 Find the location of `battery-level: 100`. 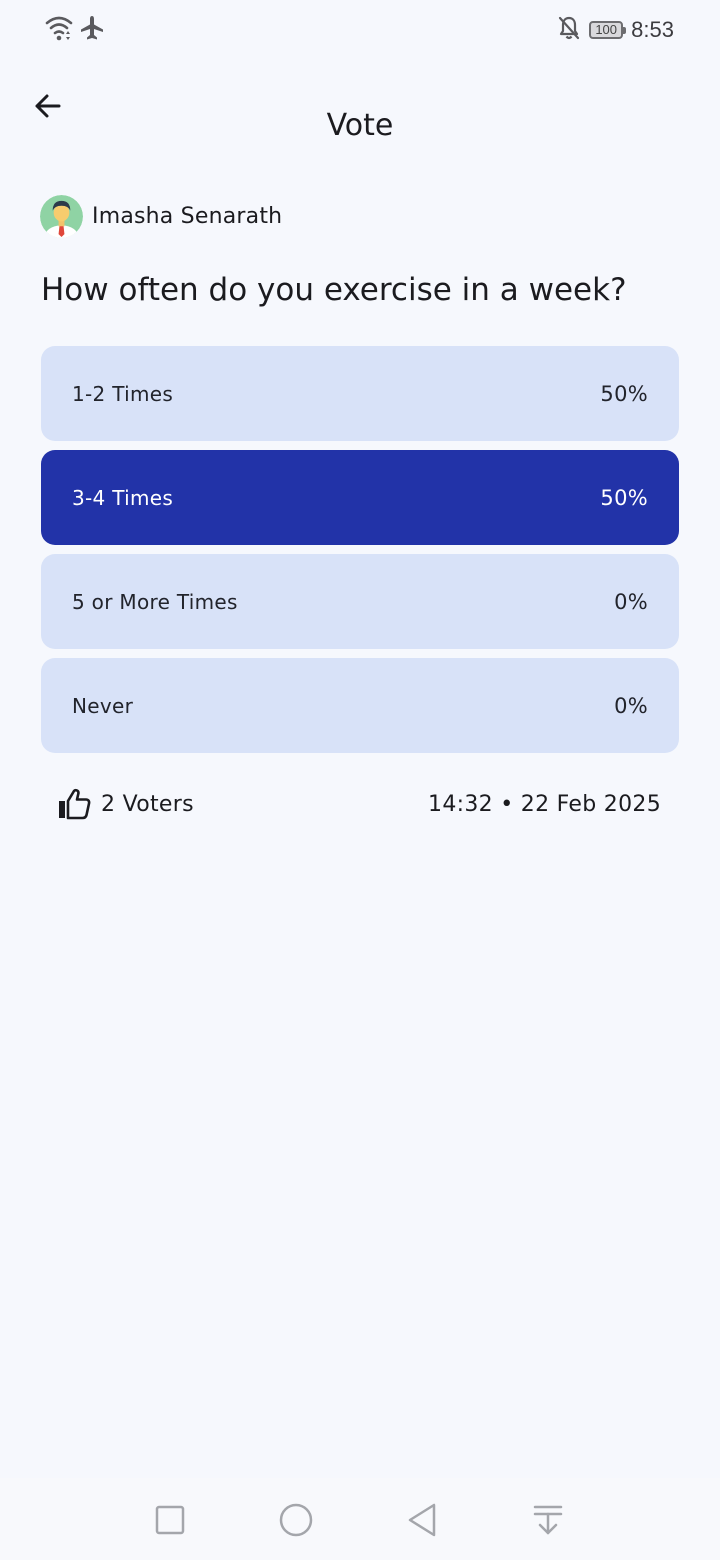

battery-level: 100 is located at coordinates (606, 29).